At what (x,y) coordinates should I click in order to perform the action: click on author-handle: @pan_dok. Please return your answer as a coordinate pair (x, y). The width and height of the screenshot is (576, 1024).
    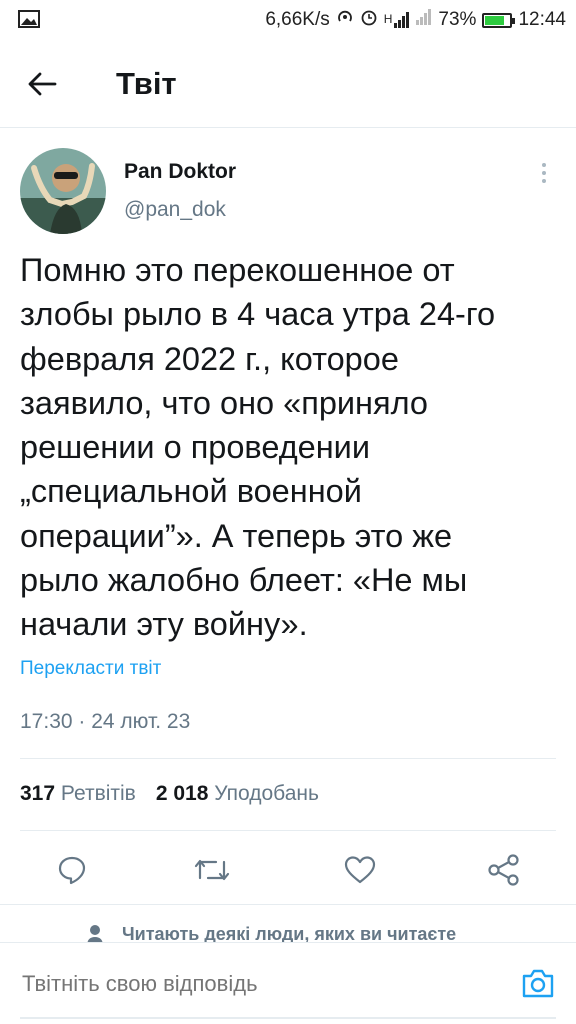
    Looking at the image, I should click on (175, 210).